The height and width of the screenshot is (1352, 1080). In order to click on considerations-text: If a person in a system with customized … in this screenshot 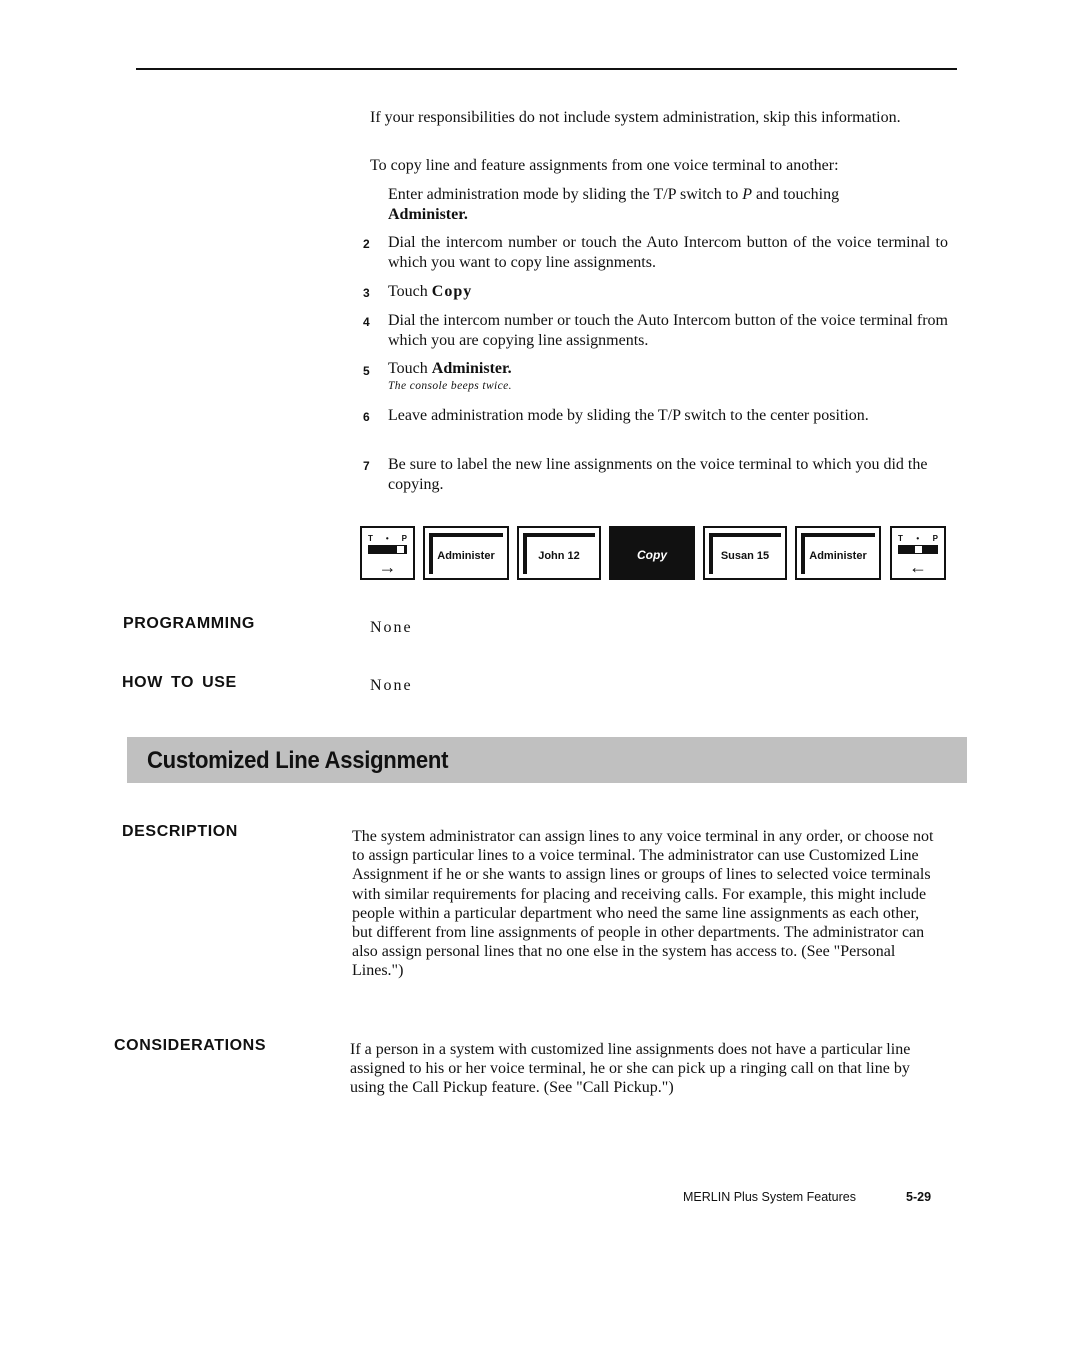, I will do `click(630, 1069)`.